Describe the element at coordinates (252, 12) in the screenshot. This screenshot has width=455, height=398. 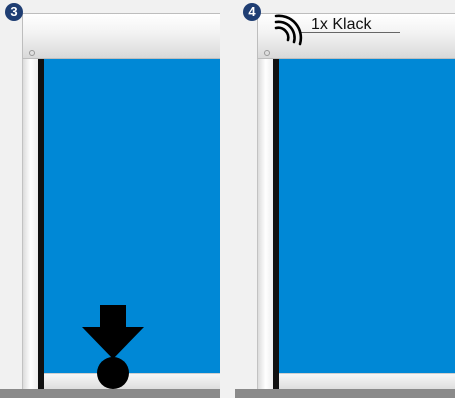
I see `step-badge: 4` at that location.